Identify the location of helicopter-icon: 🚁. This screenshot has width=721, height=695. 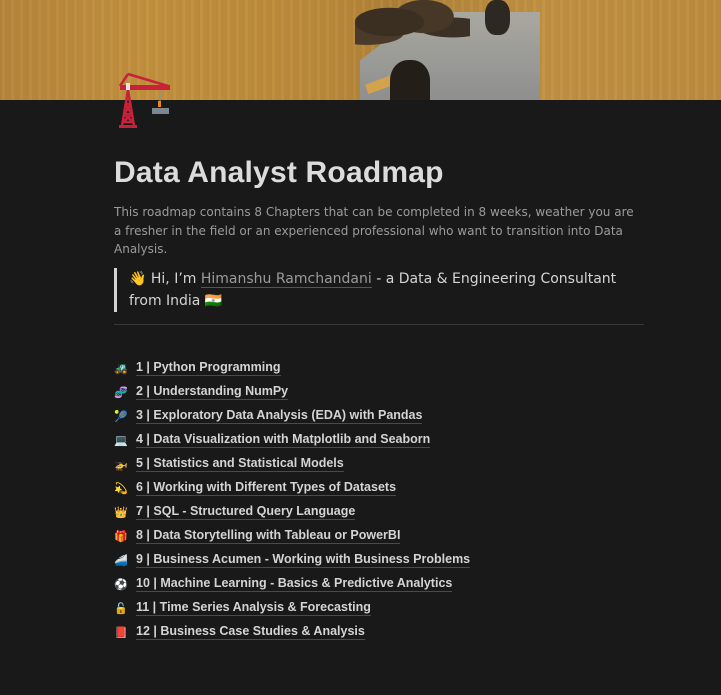
(121, 464).